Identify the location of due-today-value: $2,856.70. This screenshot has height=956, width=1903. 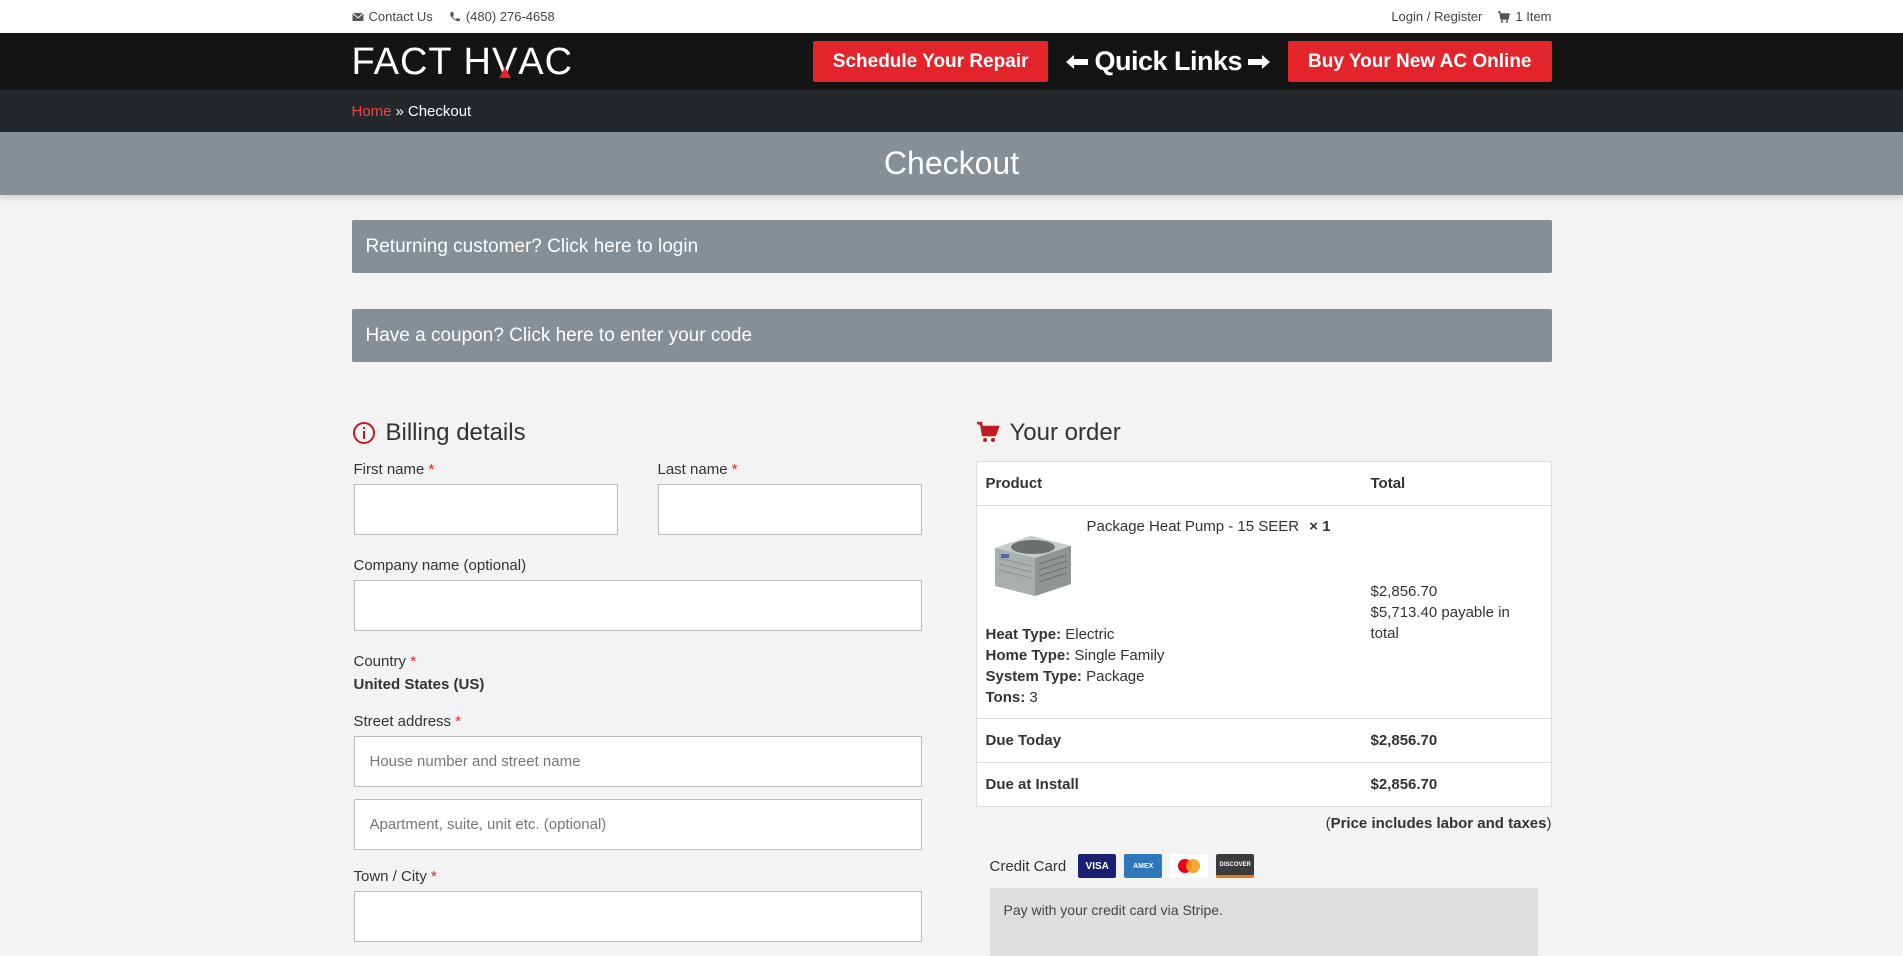
(1404, 740).